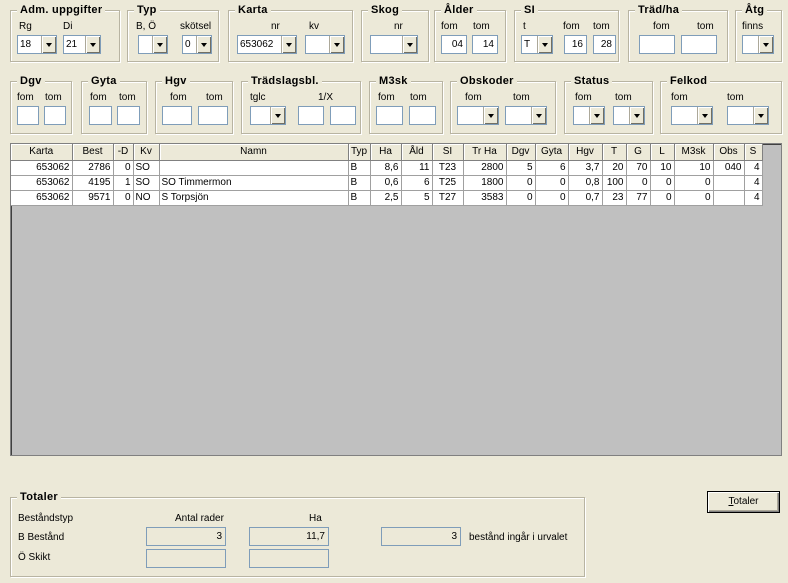  Describe the element at coordinates (448, 168) in the screenshot. I see `table-cell: T23` at that location.